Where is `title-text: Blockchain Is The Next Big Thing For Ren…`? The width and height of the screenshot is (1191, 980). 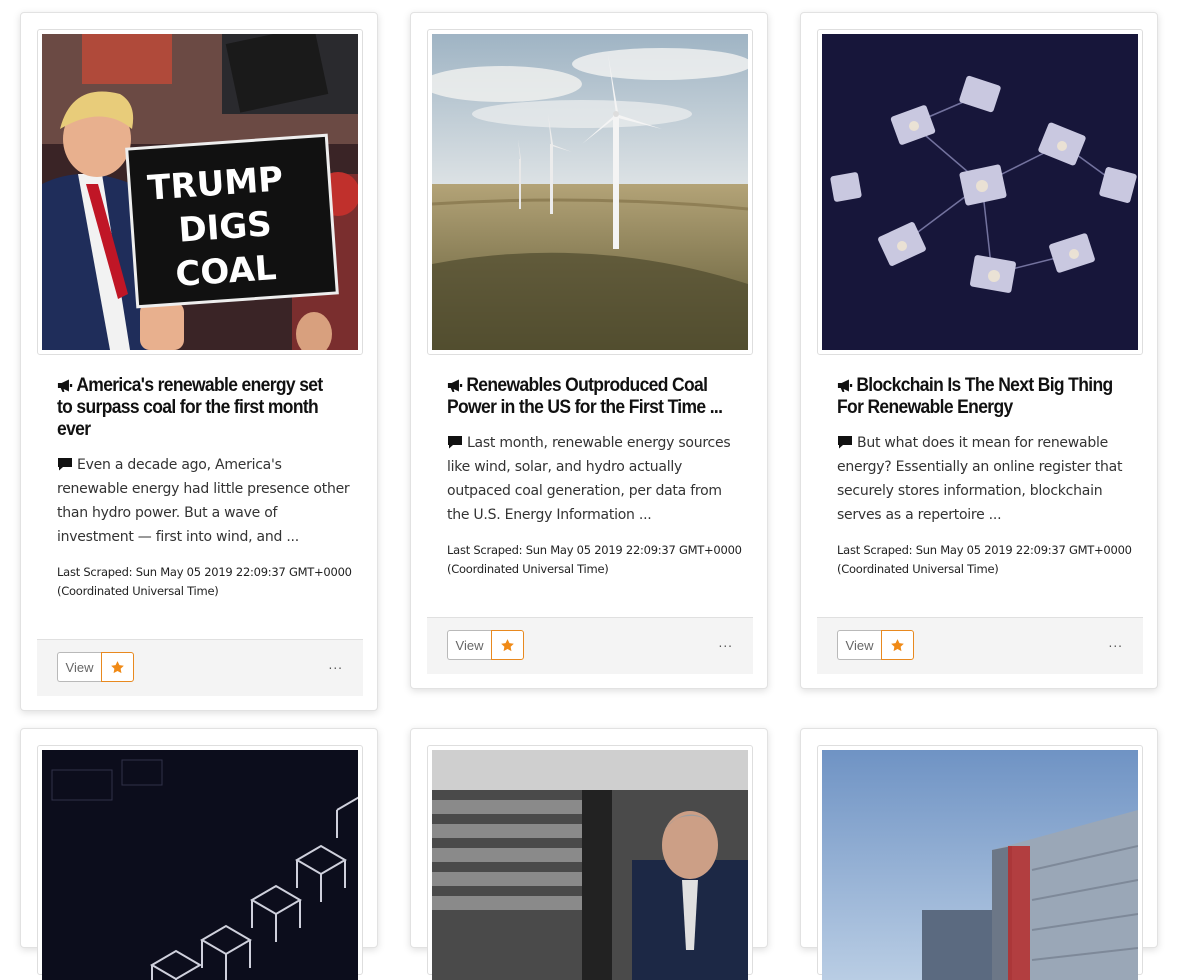 title-text: Blockchain Is The Next Big Thing For Ren… is located at coordinates (975, 396).